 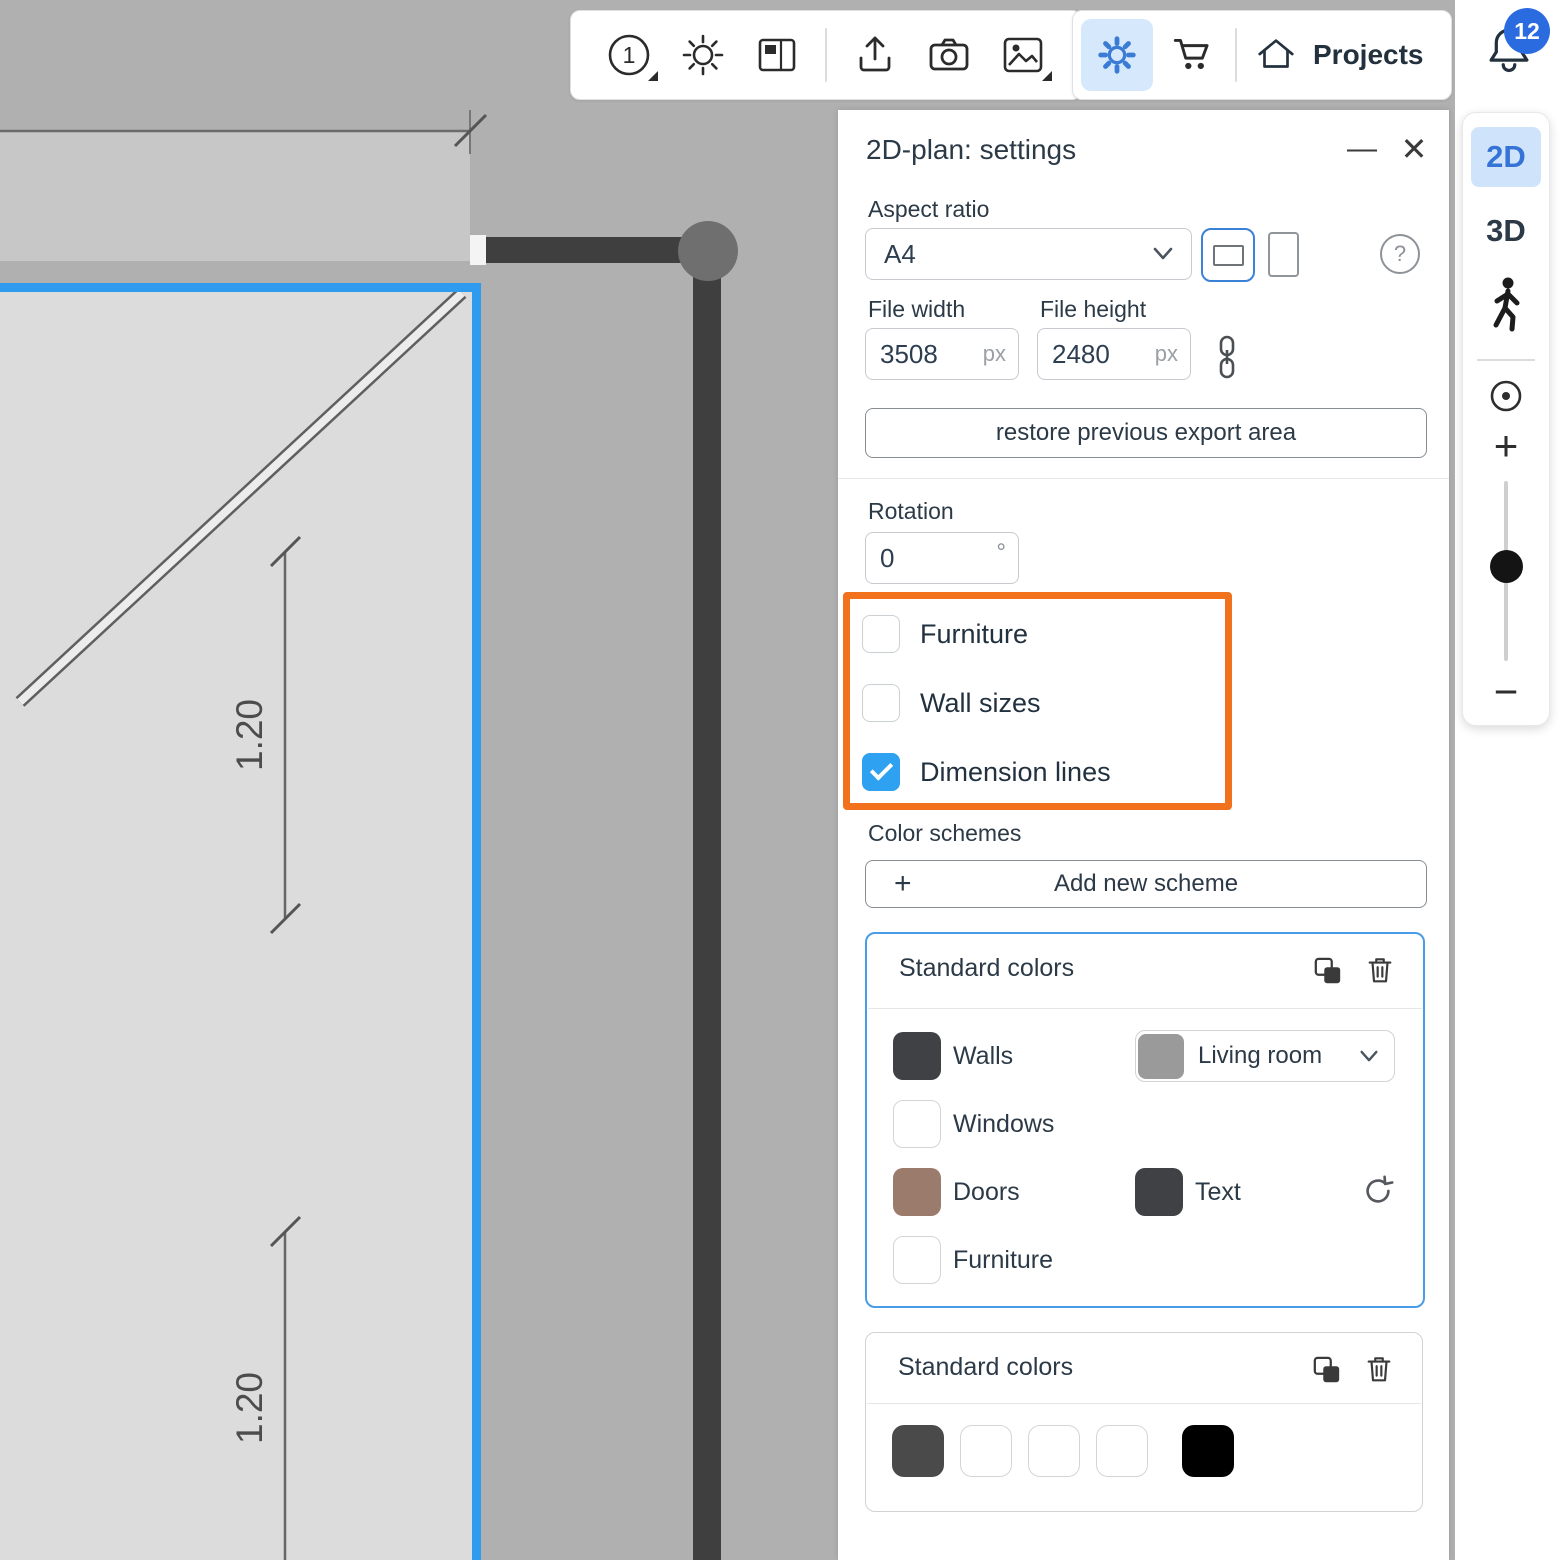 What do you see at coordinates (881, 772) in the screenshot?
I see `dimension-lines-checkbox` at bounding box center [881, 772].